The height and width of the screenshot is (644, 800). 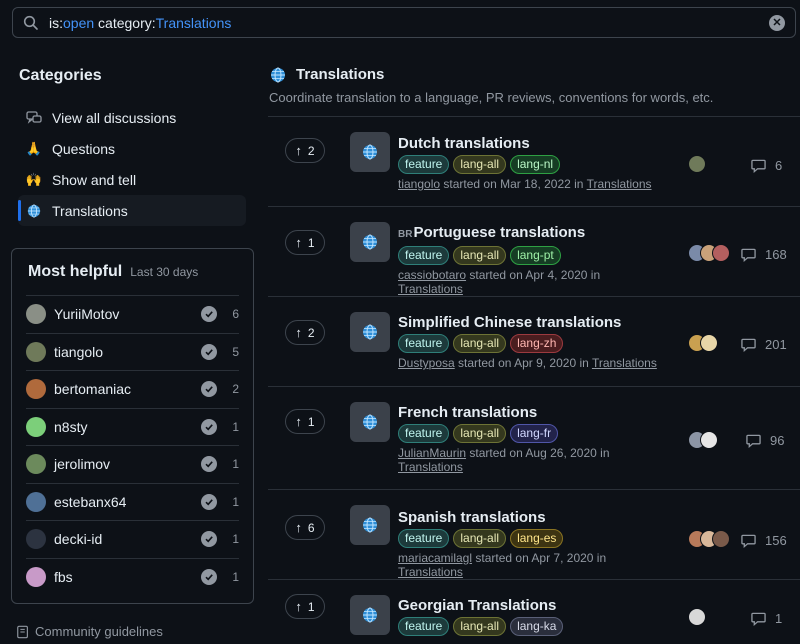 I want to click on helpful-user-row: fbs 1, so click(x=132, y=576).